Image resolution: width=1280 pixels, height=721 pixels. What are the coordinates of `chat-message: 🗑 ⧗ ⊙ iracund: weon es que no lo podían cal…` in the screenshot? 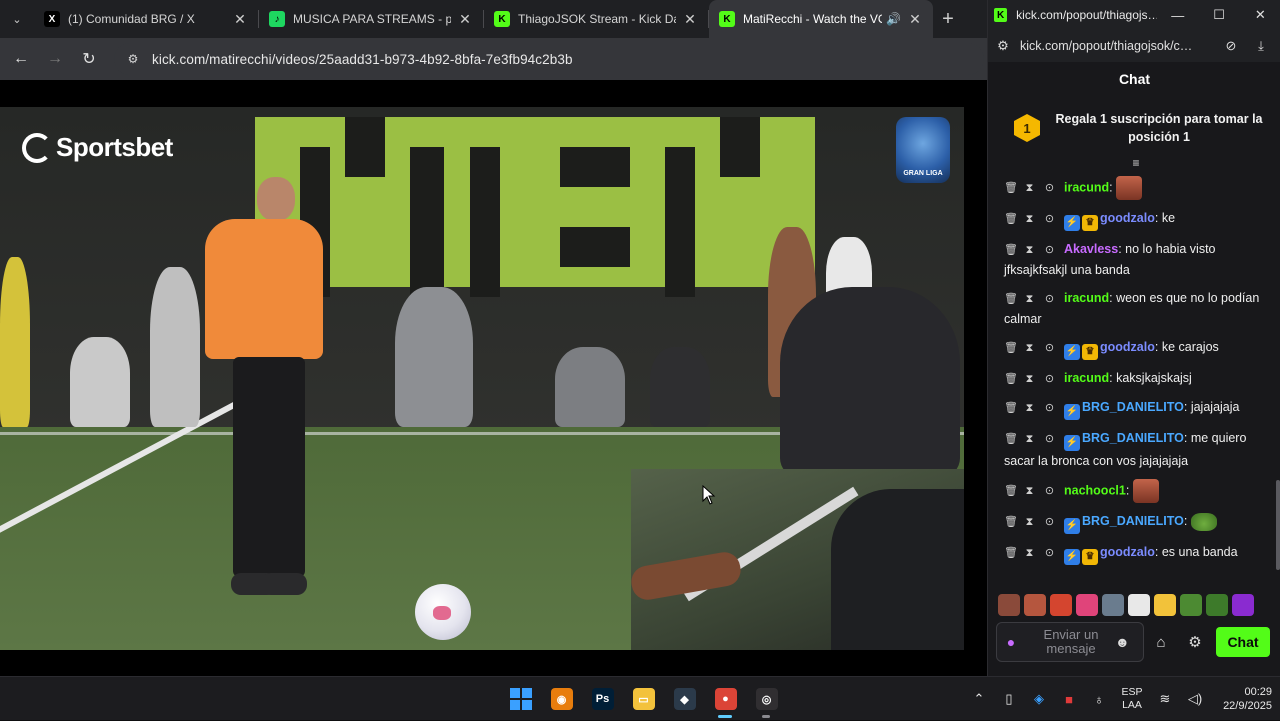 It's located at (1134, 308).